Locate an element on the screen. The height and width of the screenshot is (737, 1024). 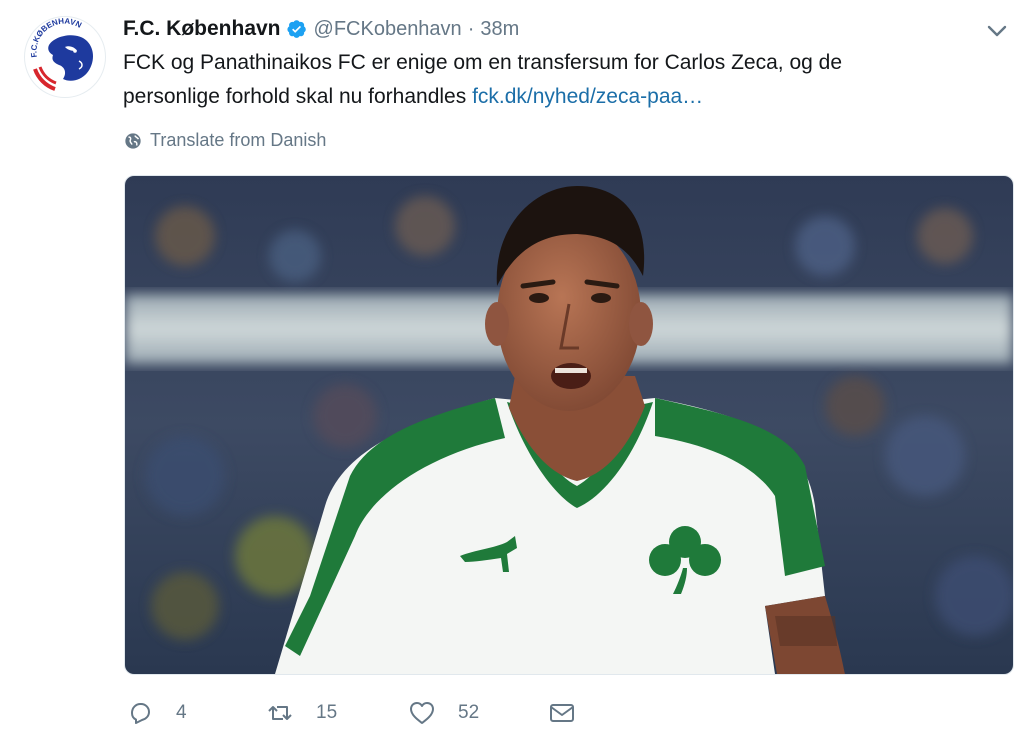
tweet-header: F.C. København @FCKobenhavn · 38m is located at coordinates (321, 29).